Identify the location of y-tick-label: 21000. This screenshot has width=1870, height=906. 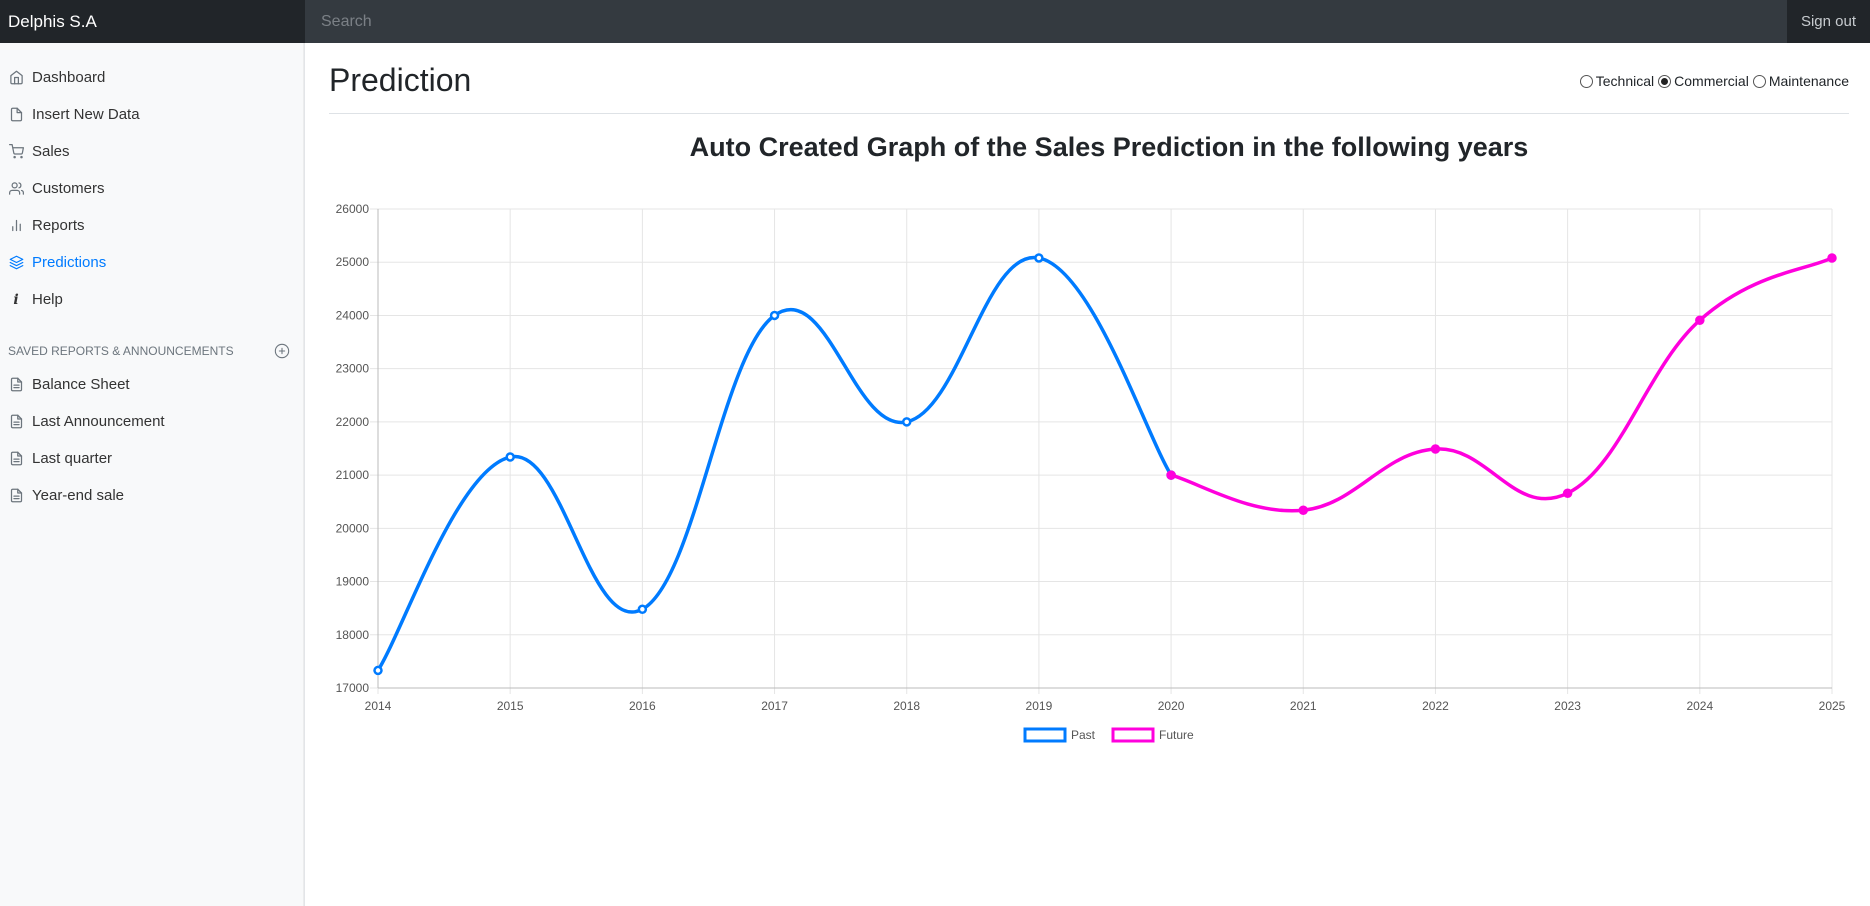
(353, 475).